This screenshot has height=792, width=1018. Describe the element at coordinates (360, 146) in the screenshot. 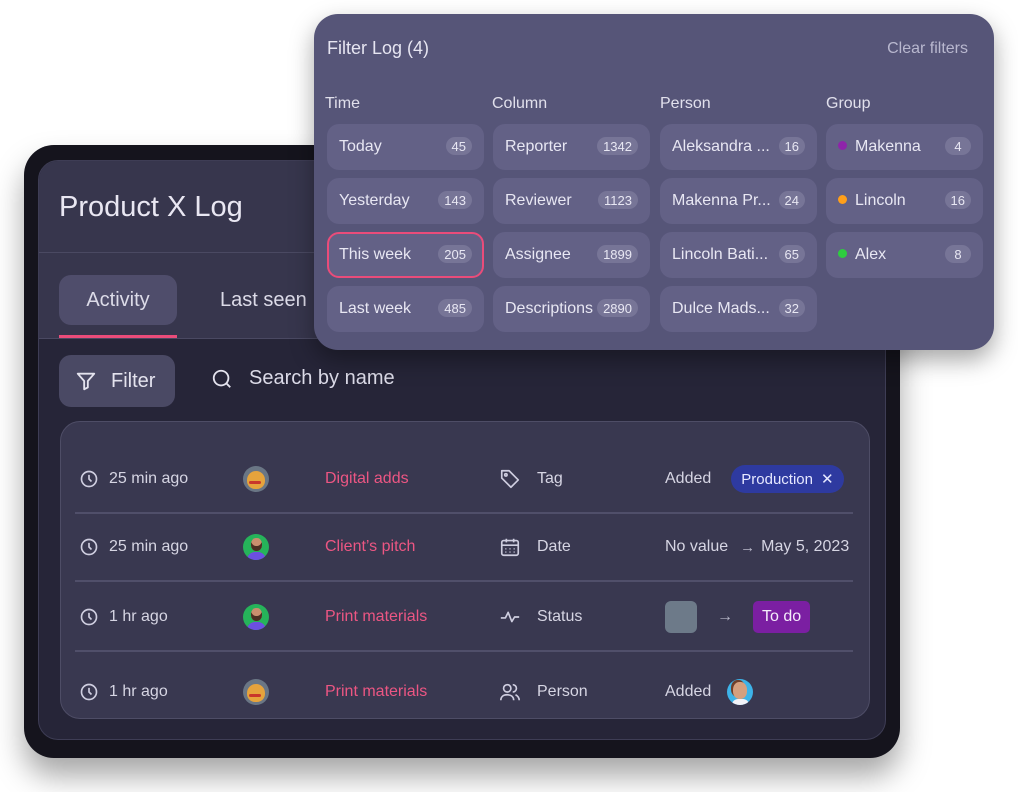

I see `chip-label: Today` at that location.